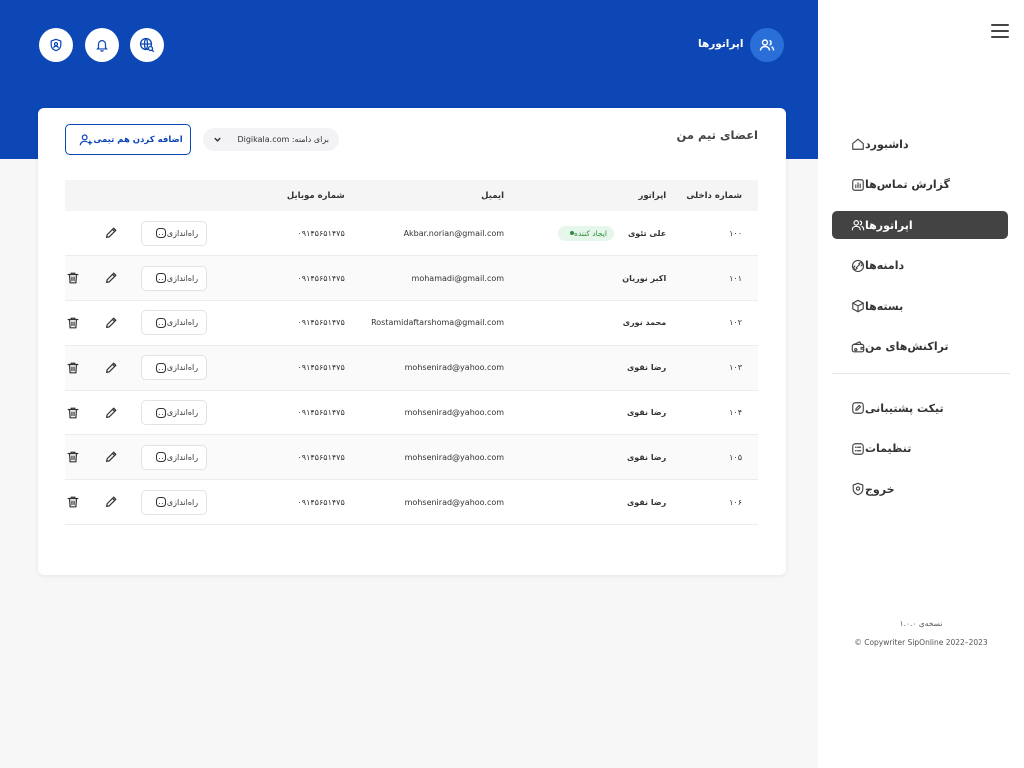 This screenshot has width=1024, height=768. Describe the element at coordinates (880, 489) in the screenshot. I see `sidebar-item-label: خروج` at that location.